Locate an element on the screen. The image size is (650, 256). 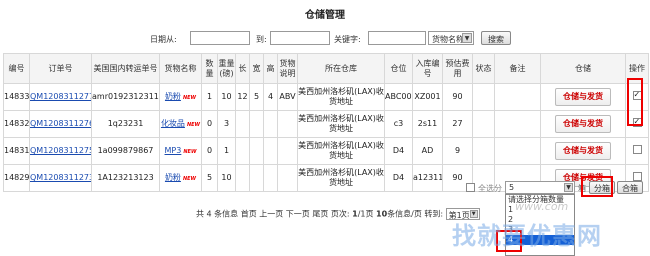
col-warehouse: 所在仓库 is located at coordinates (341, 68).